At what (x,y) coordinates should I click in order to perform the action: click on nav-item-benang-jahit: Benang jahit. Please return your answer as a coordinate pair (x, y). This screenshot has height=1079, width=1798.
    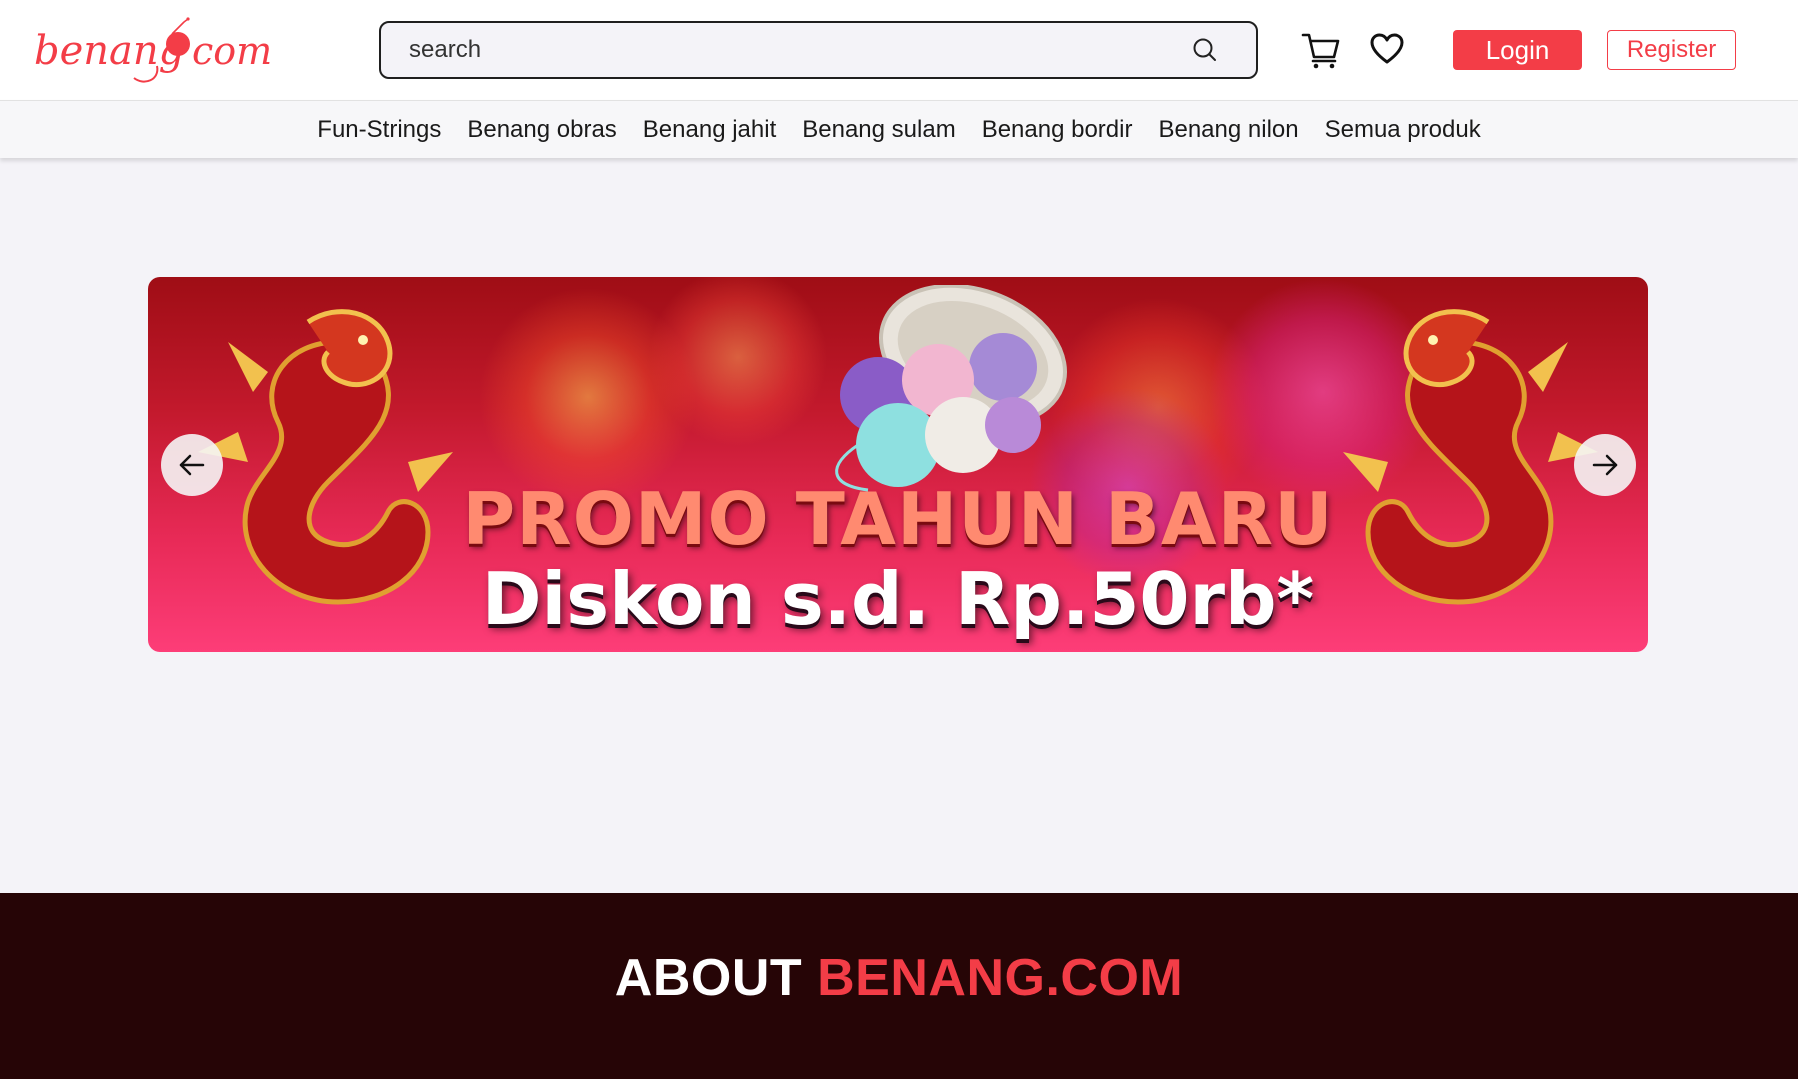
    Looking at the image, I should click on (709, 130).